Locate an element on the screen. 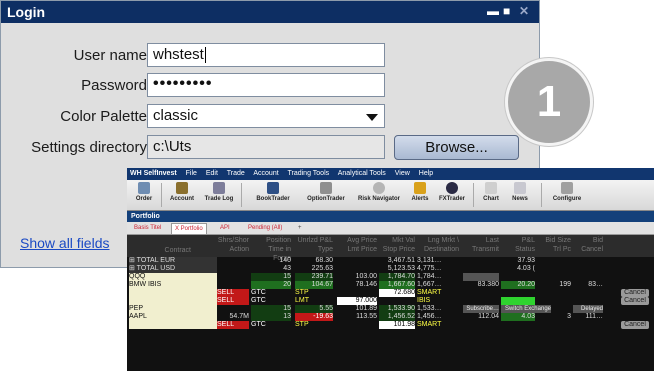 The image size is (654, 371). delayed-data-button: Delayed is located at coordinates (588, 309).